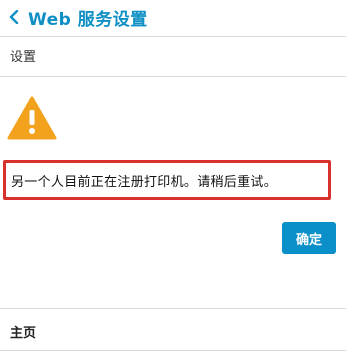  Describe the element at coordinates (309, 238) in the screenshot. I see `ok-button: 确定` at that location.